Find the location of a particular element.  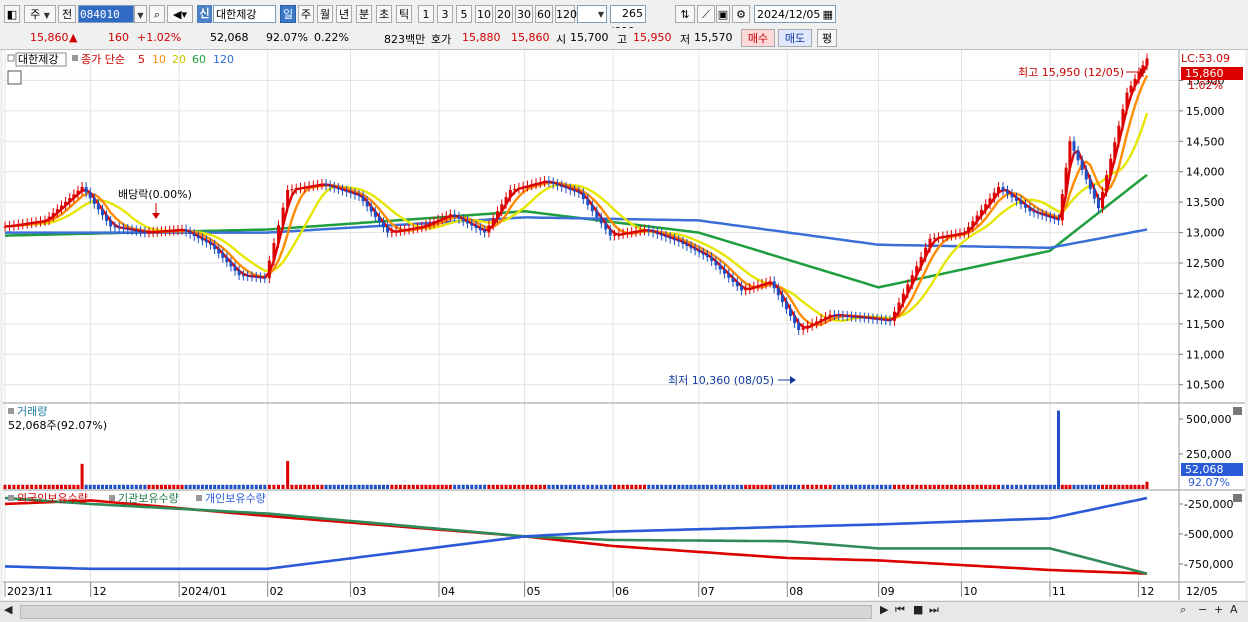

holding-panel-close-icon is located at coordinates (1237, 498).